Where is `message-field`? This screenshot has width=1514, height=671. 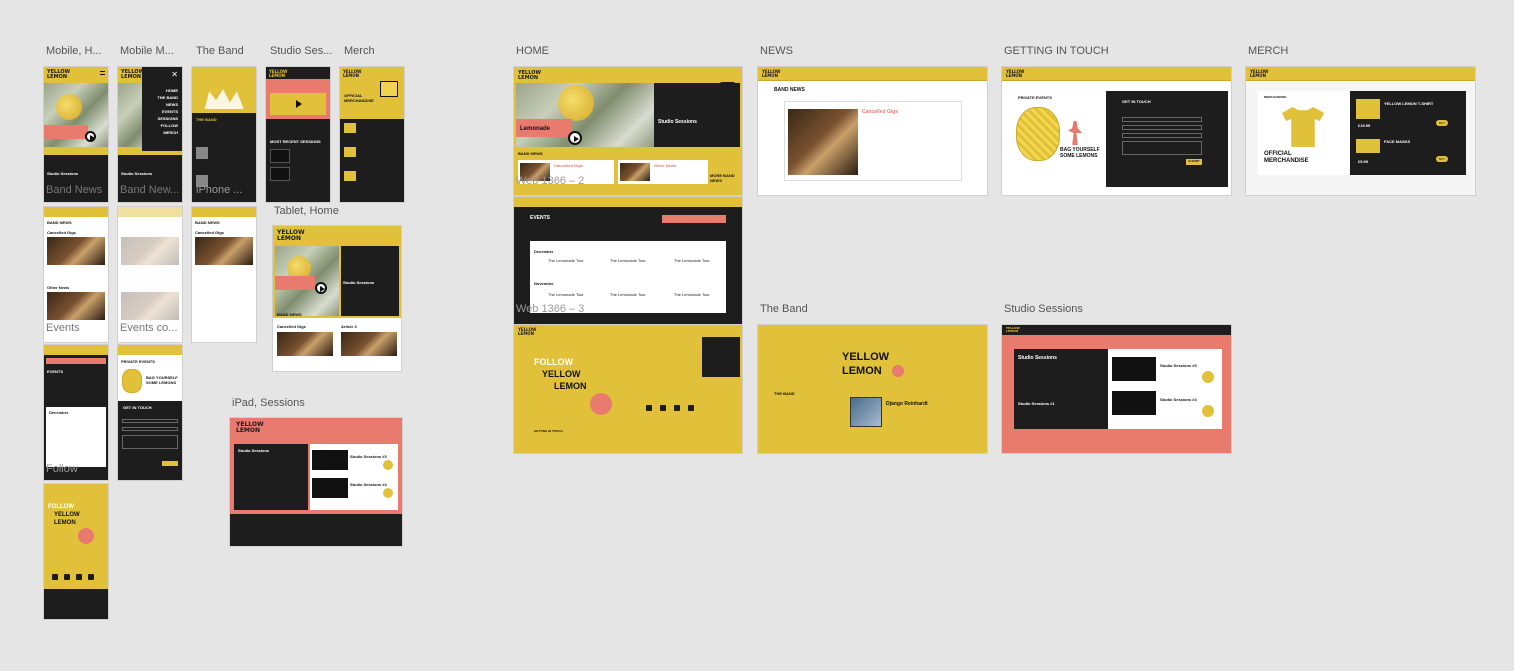 message-field is located at coordinates (1162, 148).